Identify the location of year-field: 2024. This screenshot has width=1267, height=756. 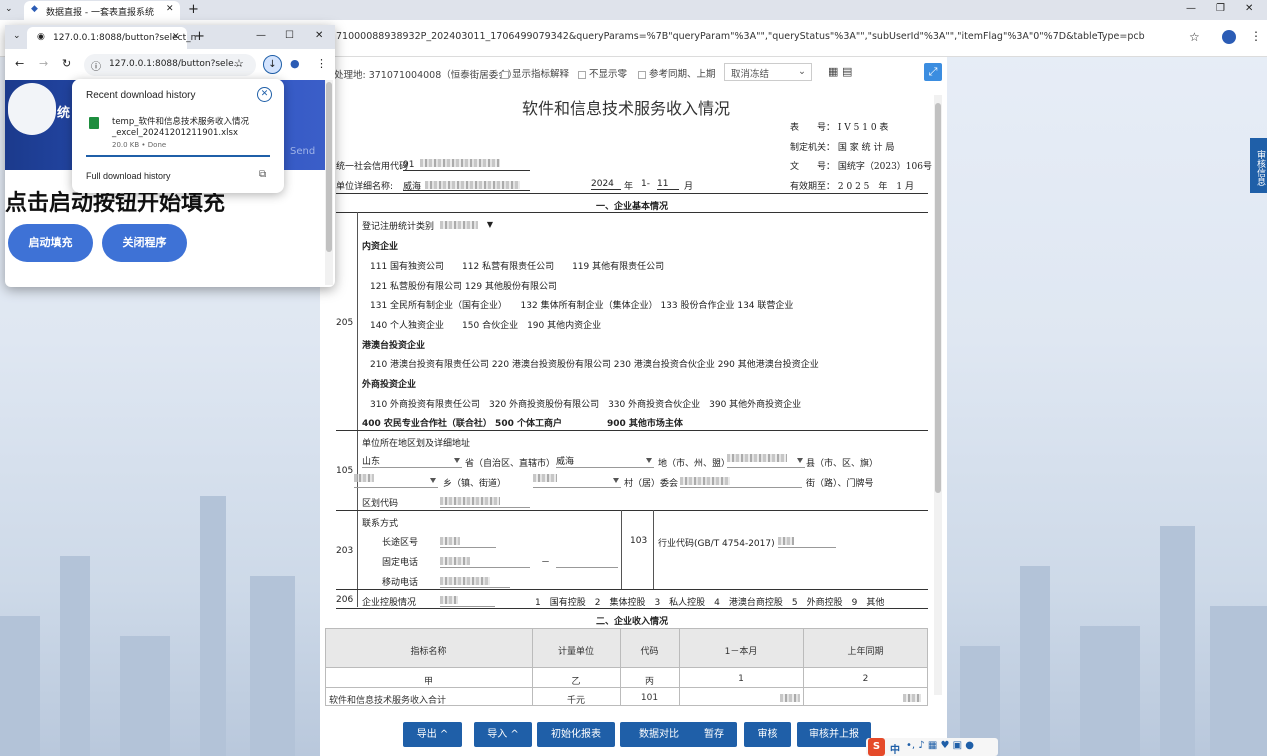
(606, 184).